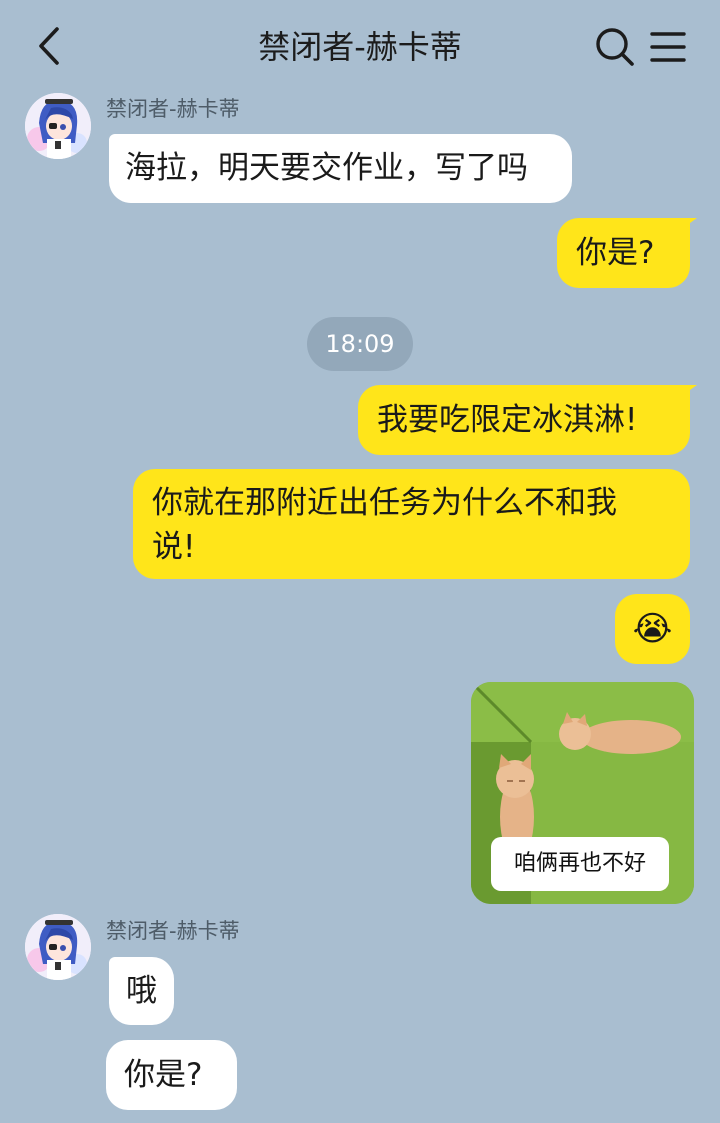  What do you see at coordinates (582, 793) in the screenshot?
I see `sticker-message: 咱俩再也不好` at bounding box center [582, 793].